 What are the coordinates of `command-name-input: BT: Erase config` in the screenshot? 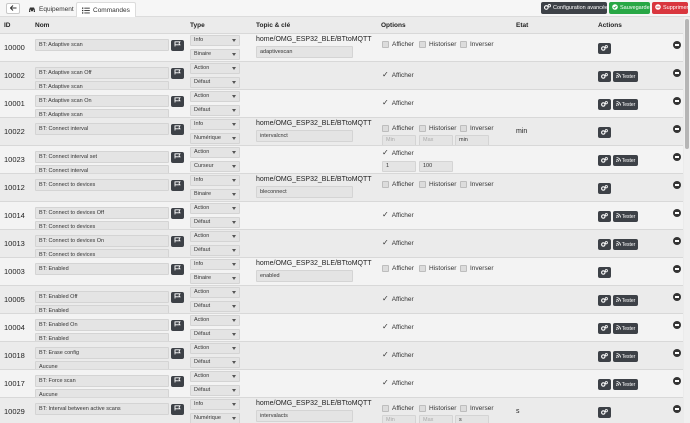 It's located at (102, 353).